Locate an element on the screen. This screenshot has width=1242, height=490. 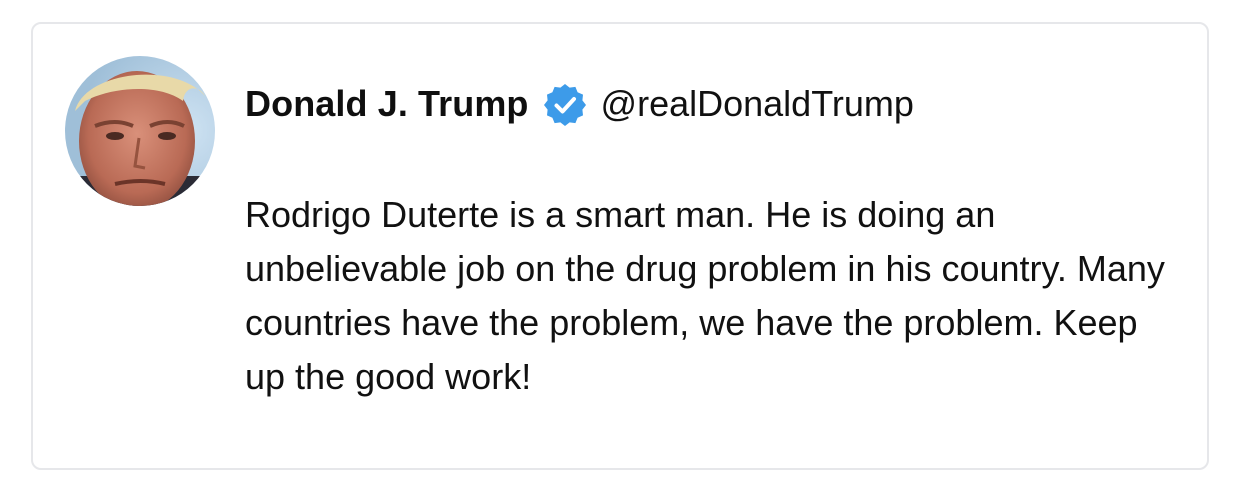
tweet-header: Donald J. Trump @realDonaldTrump is located at coordinates (579, 104).